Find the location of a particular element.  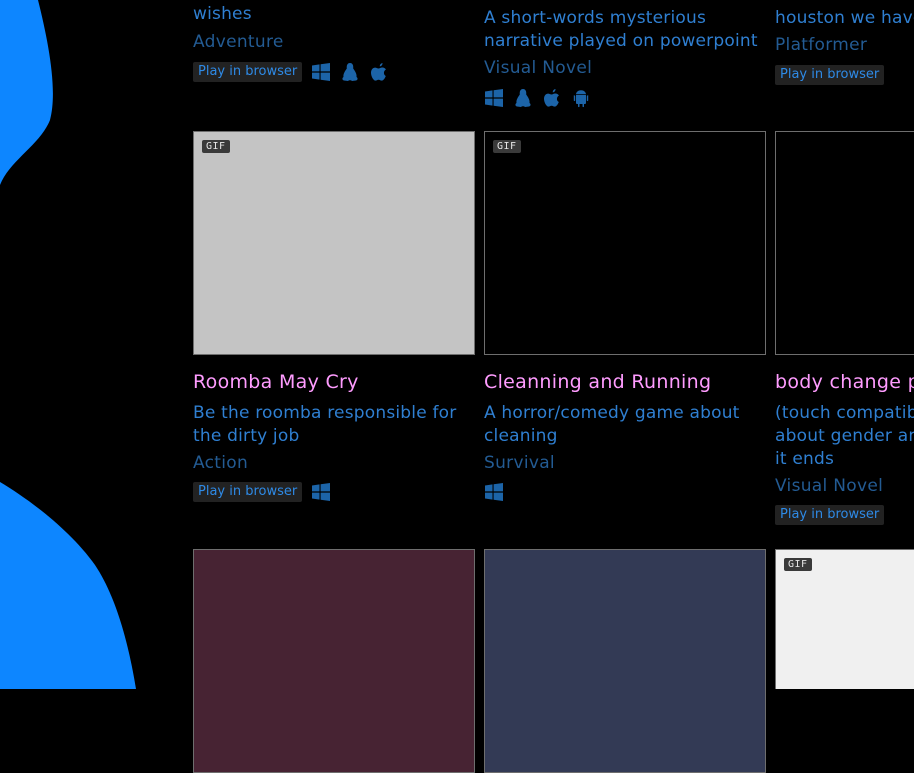

android-icon is located at coordinates (581, 98).